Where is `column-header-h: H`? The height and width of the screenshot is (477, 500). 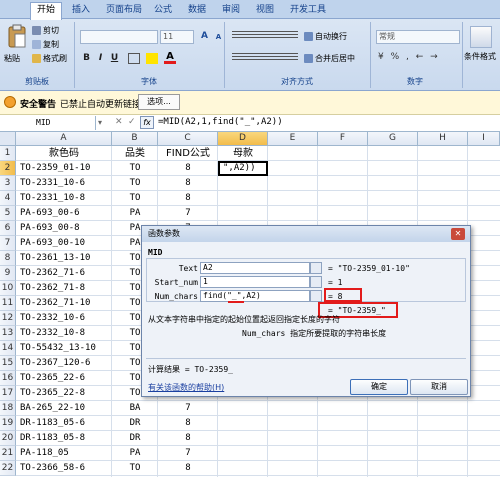
column-header-h: H is located at coordinates (443, 139).